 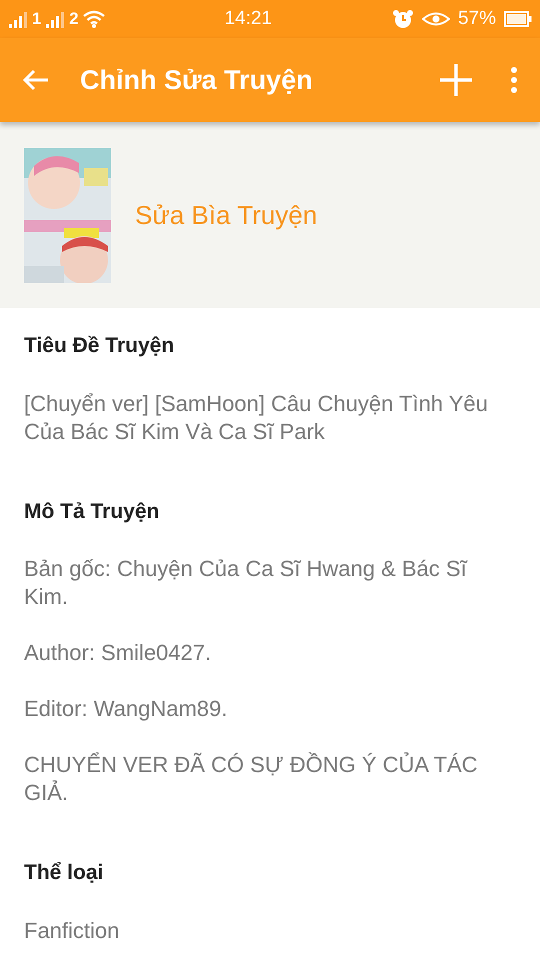 What do you see at coordinates (477, 18) in the screenshot?
I see `battery-percent: 57%` at bounding box center [477, 18].